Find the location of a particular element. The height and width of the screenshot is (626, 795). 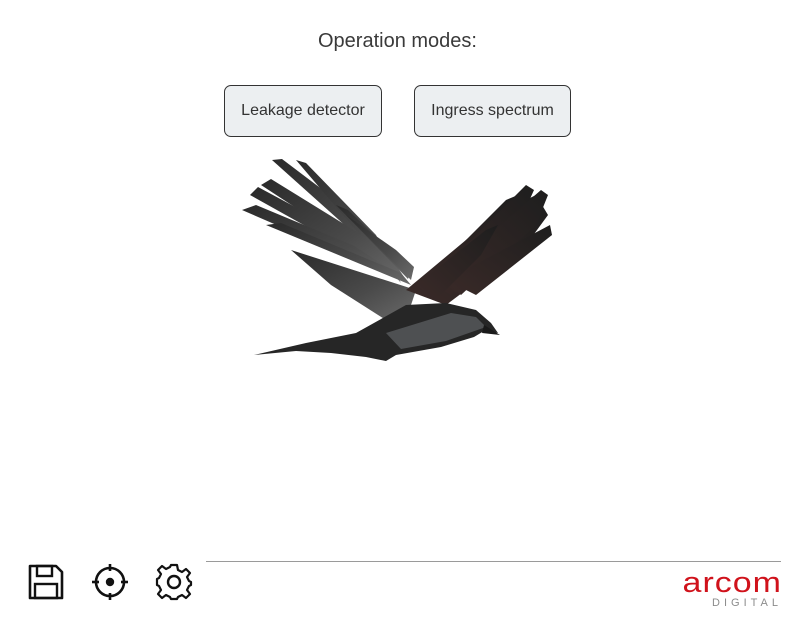

crosshair-icon is located at coordinates (110, 582).